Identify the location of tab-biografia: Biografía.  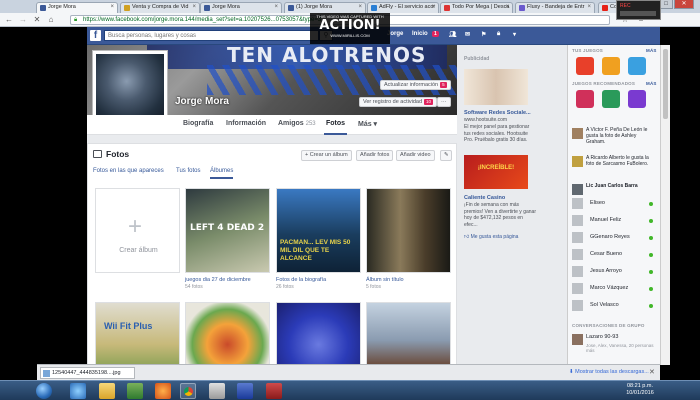
(198, 123).